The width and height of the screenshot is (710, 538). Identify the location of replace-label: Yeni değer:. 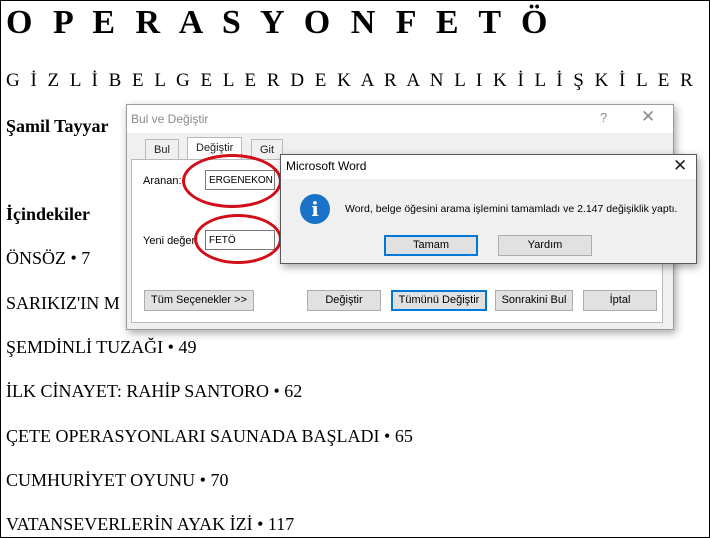
(171, 241).